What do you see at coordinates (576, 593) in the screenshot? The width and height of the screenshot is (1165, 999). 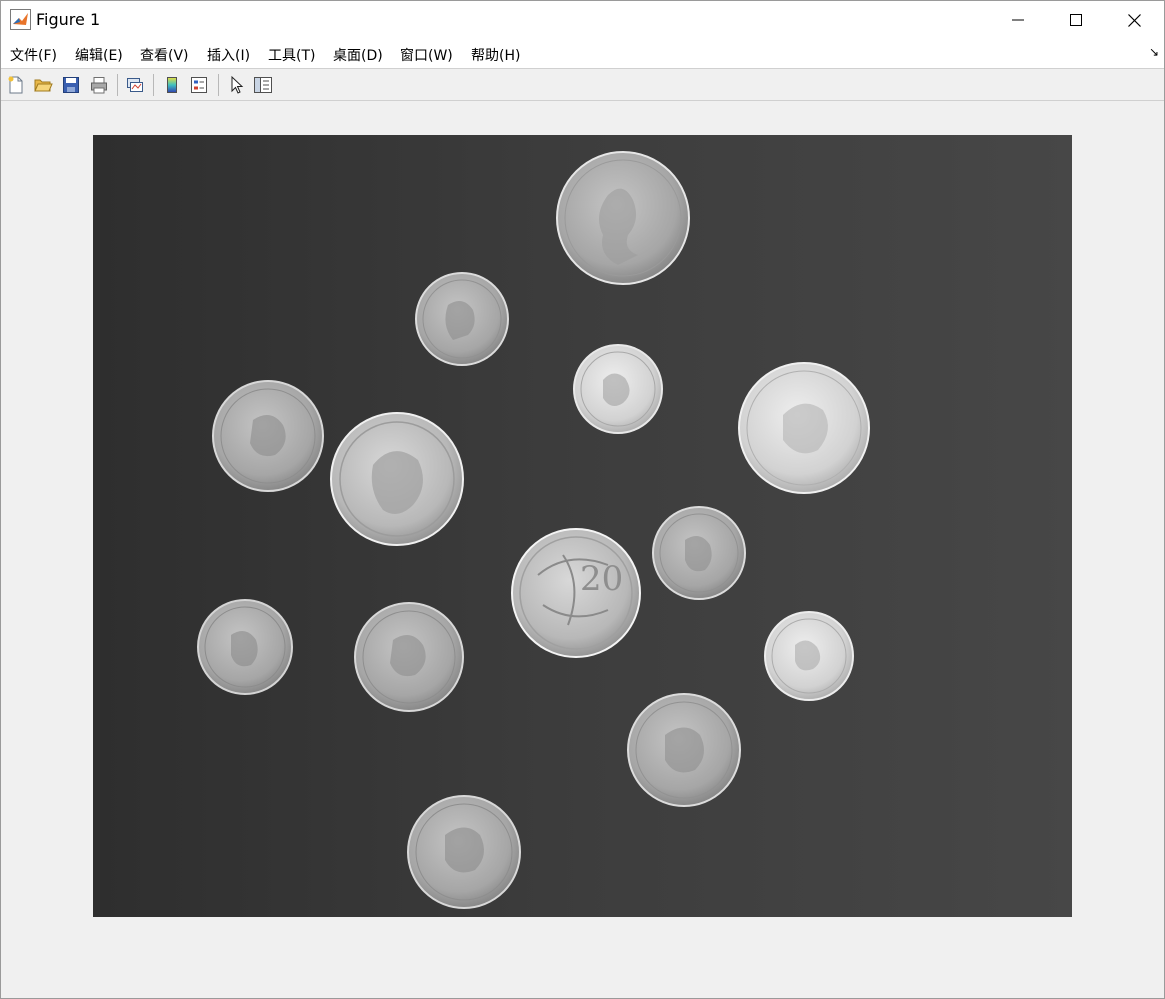 I see `coin: 20` at bounding box center [576, 593].